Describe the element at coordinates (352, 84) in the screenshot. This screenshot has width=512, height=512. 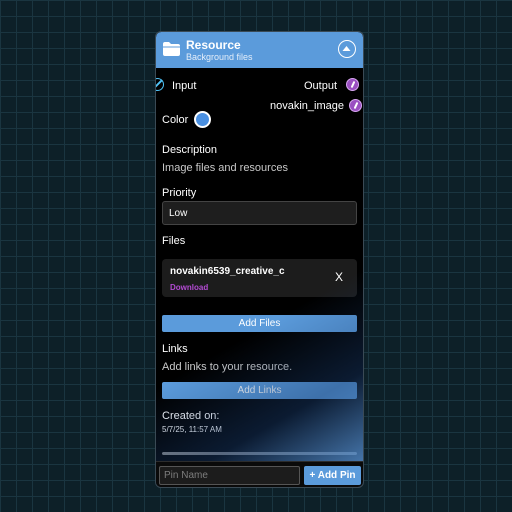
I see `output-pin` at that location.